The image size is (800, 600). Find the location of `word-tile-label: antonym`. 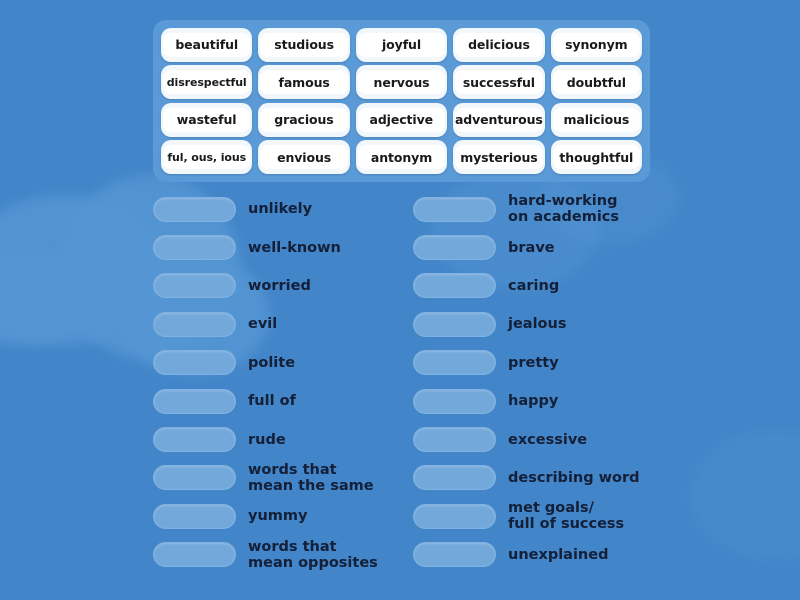

word-tile-label: antonym is located at coordinates (401, 157).